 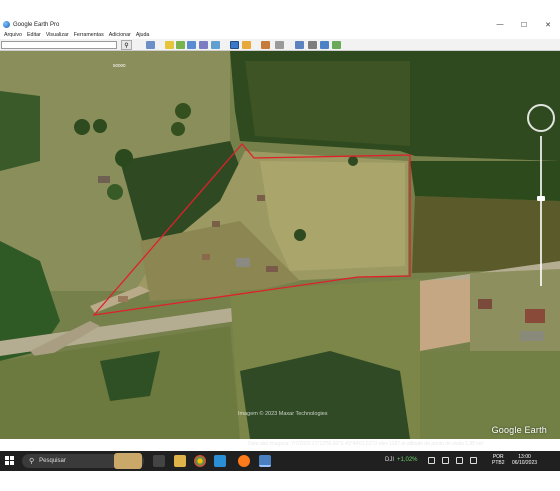 What do you see at coordinates (16, 442) in the screenshot?
I see `timeline-year: 1985` at bounding box center [16, 442].